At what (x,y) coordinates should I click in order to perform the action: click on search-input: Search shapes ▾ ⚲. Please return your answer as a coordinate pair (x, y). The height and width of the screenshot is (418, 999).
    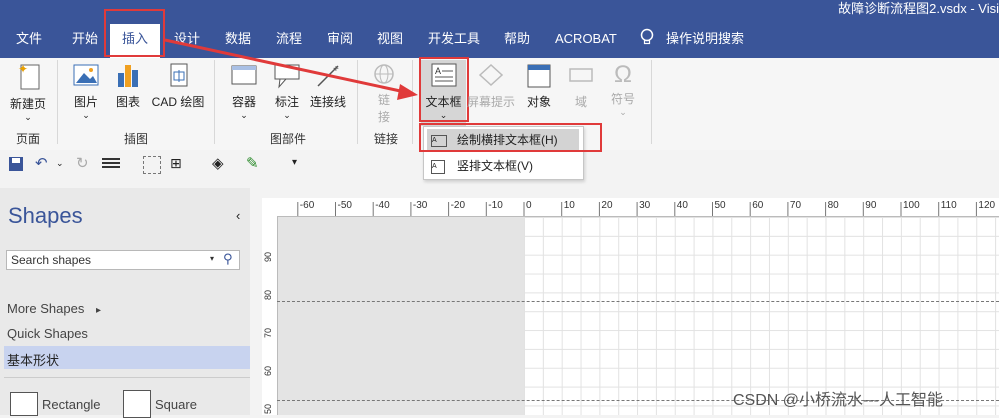
    Looking at the image, I should click on (123, 260).